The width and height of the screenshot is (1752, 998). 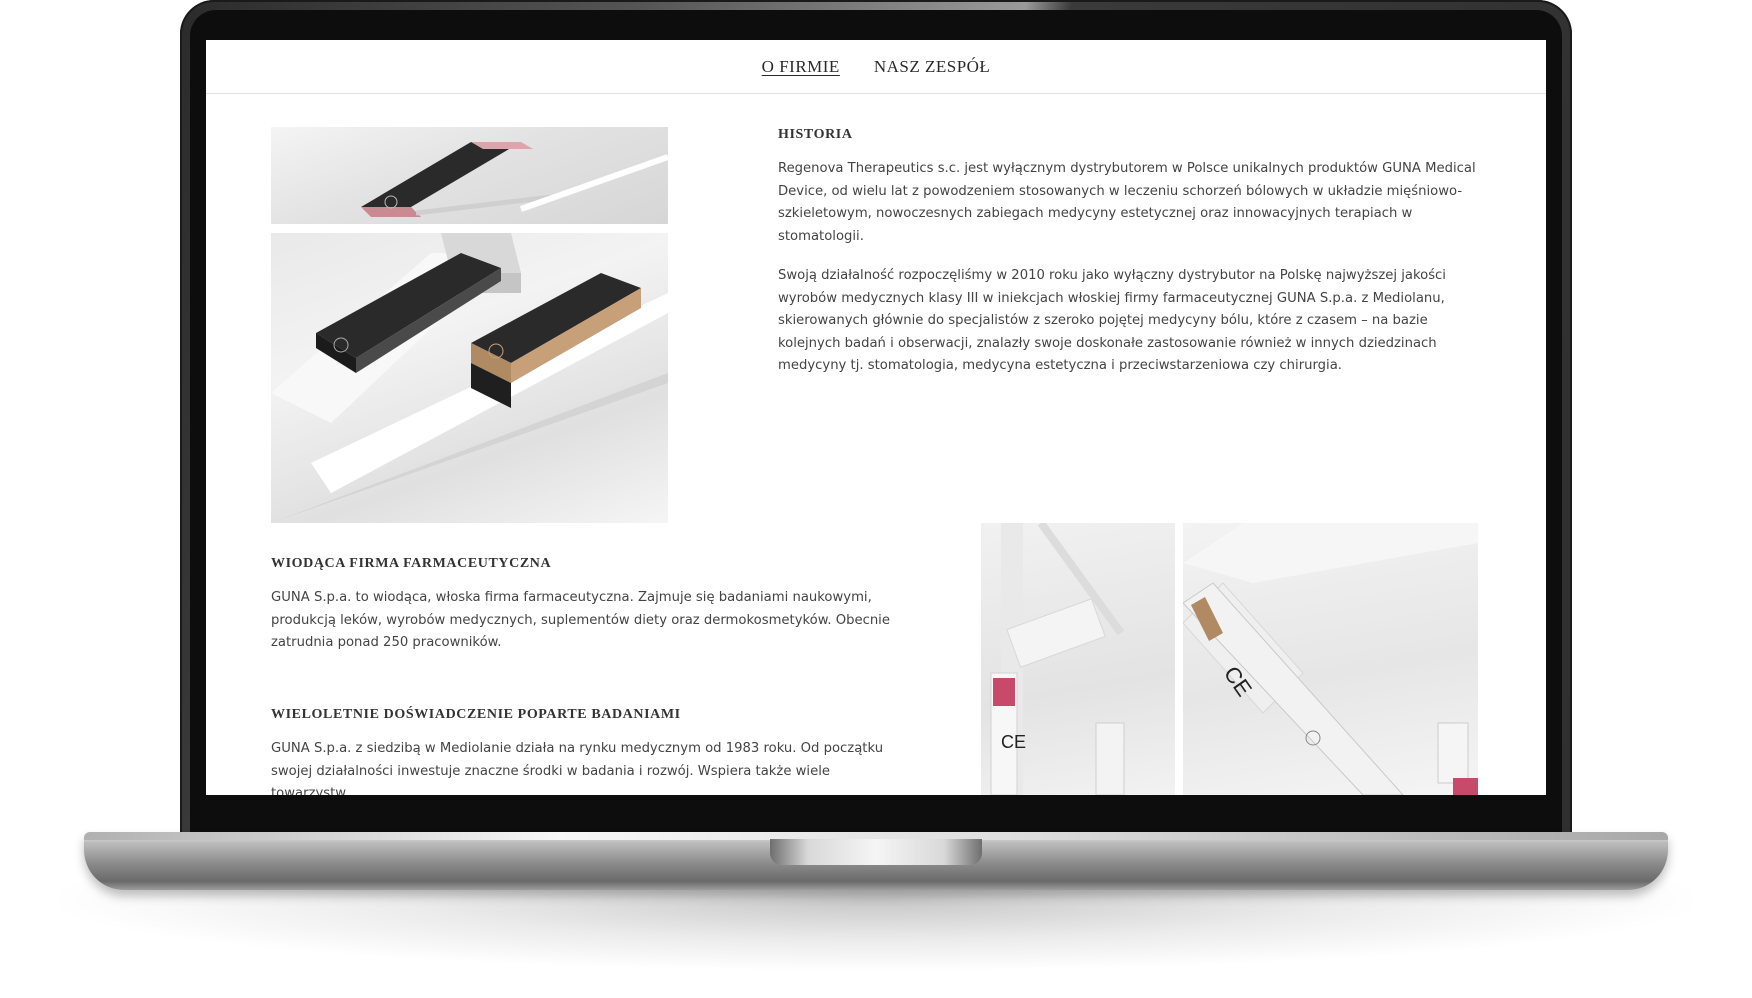 What do you see at coordinates (1330, 659) in the screenshot?
I see `syringe-photo-right: CE` at bounding box center [1330, 659].